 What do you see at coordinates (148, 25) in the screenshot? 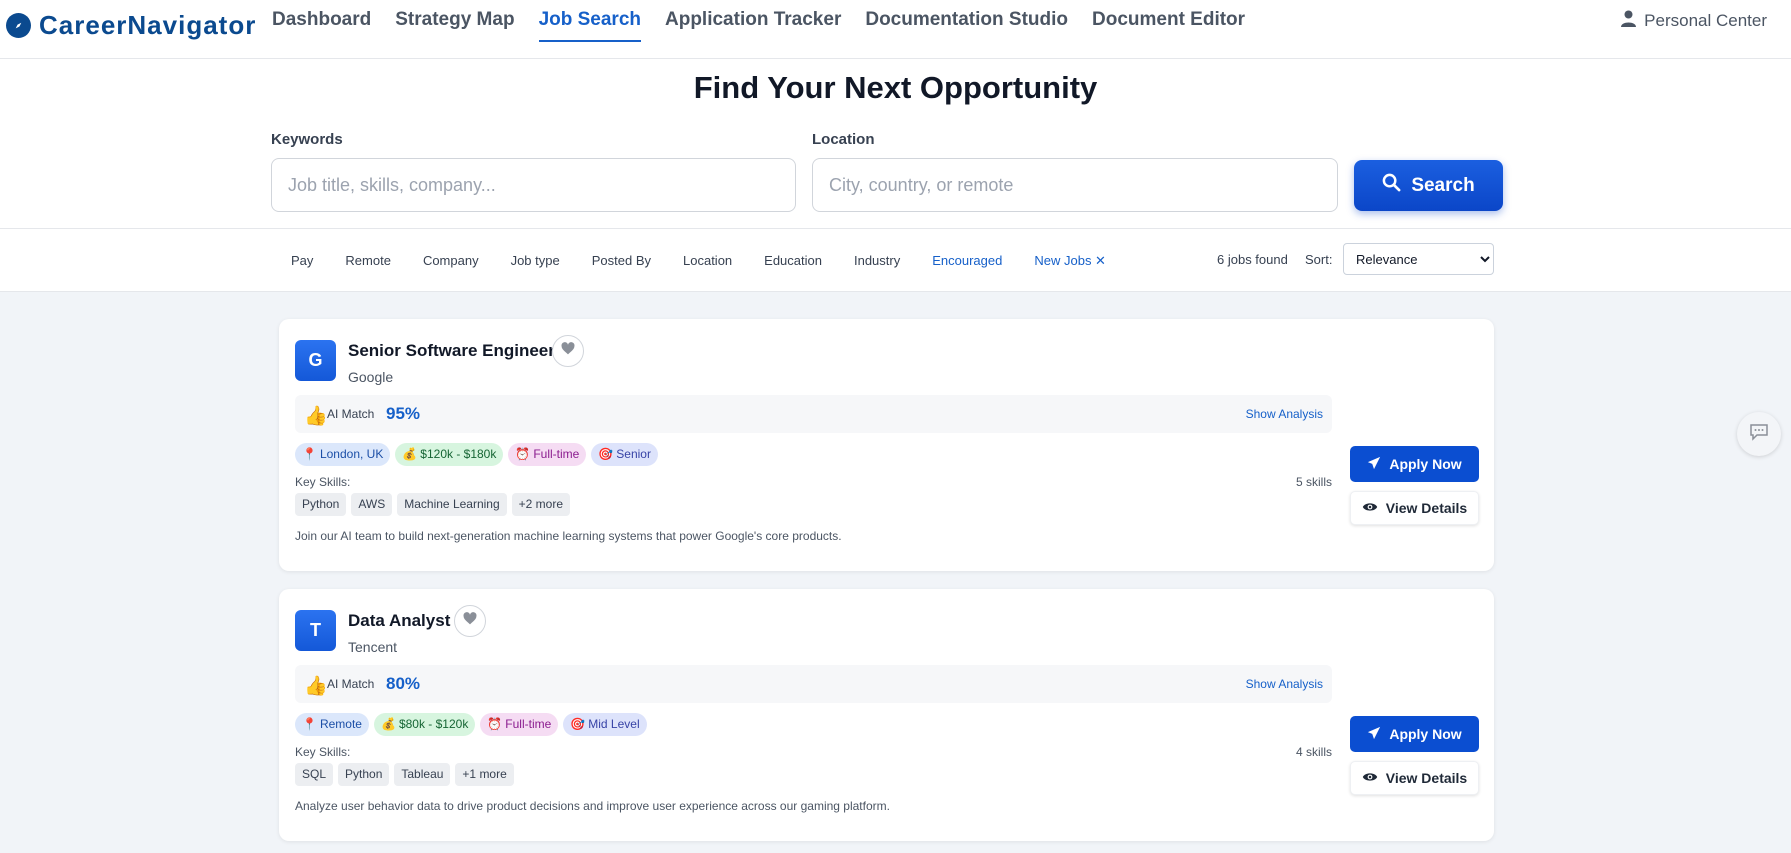
I see `brand-name: CareerNavigator` at bounding box center [148, 25].